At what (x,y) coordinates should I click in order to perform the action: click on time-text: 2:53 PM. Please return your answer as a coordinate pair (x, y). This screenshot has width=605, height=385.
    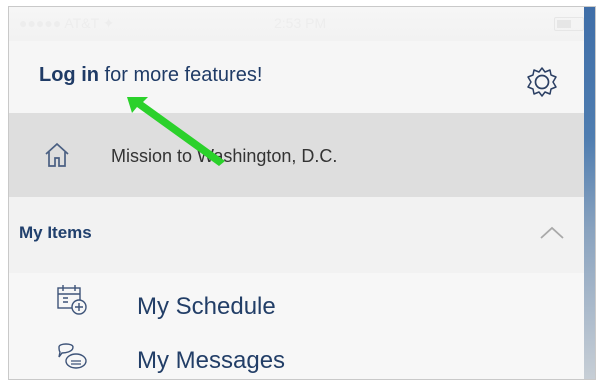
    Looking at the image, I should click on (300, 23).